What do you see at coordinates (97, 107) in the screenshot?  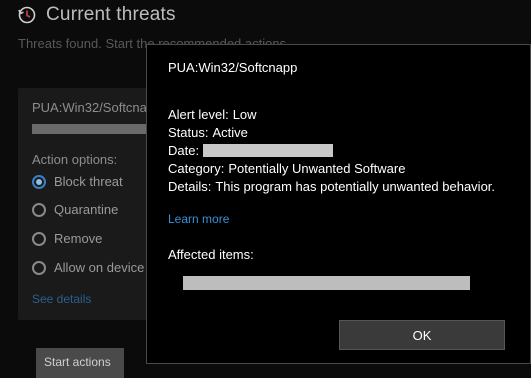 I see `threat-name: PUA:Win32/Softcnapp` at bounding box center [97, 107].